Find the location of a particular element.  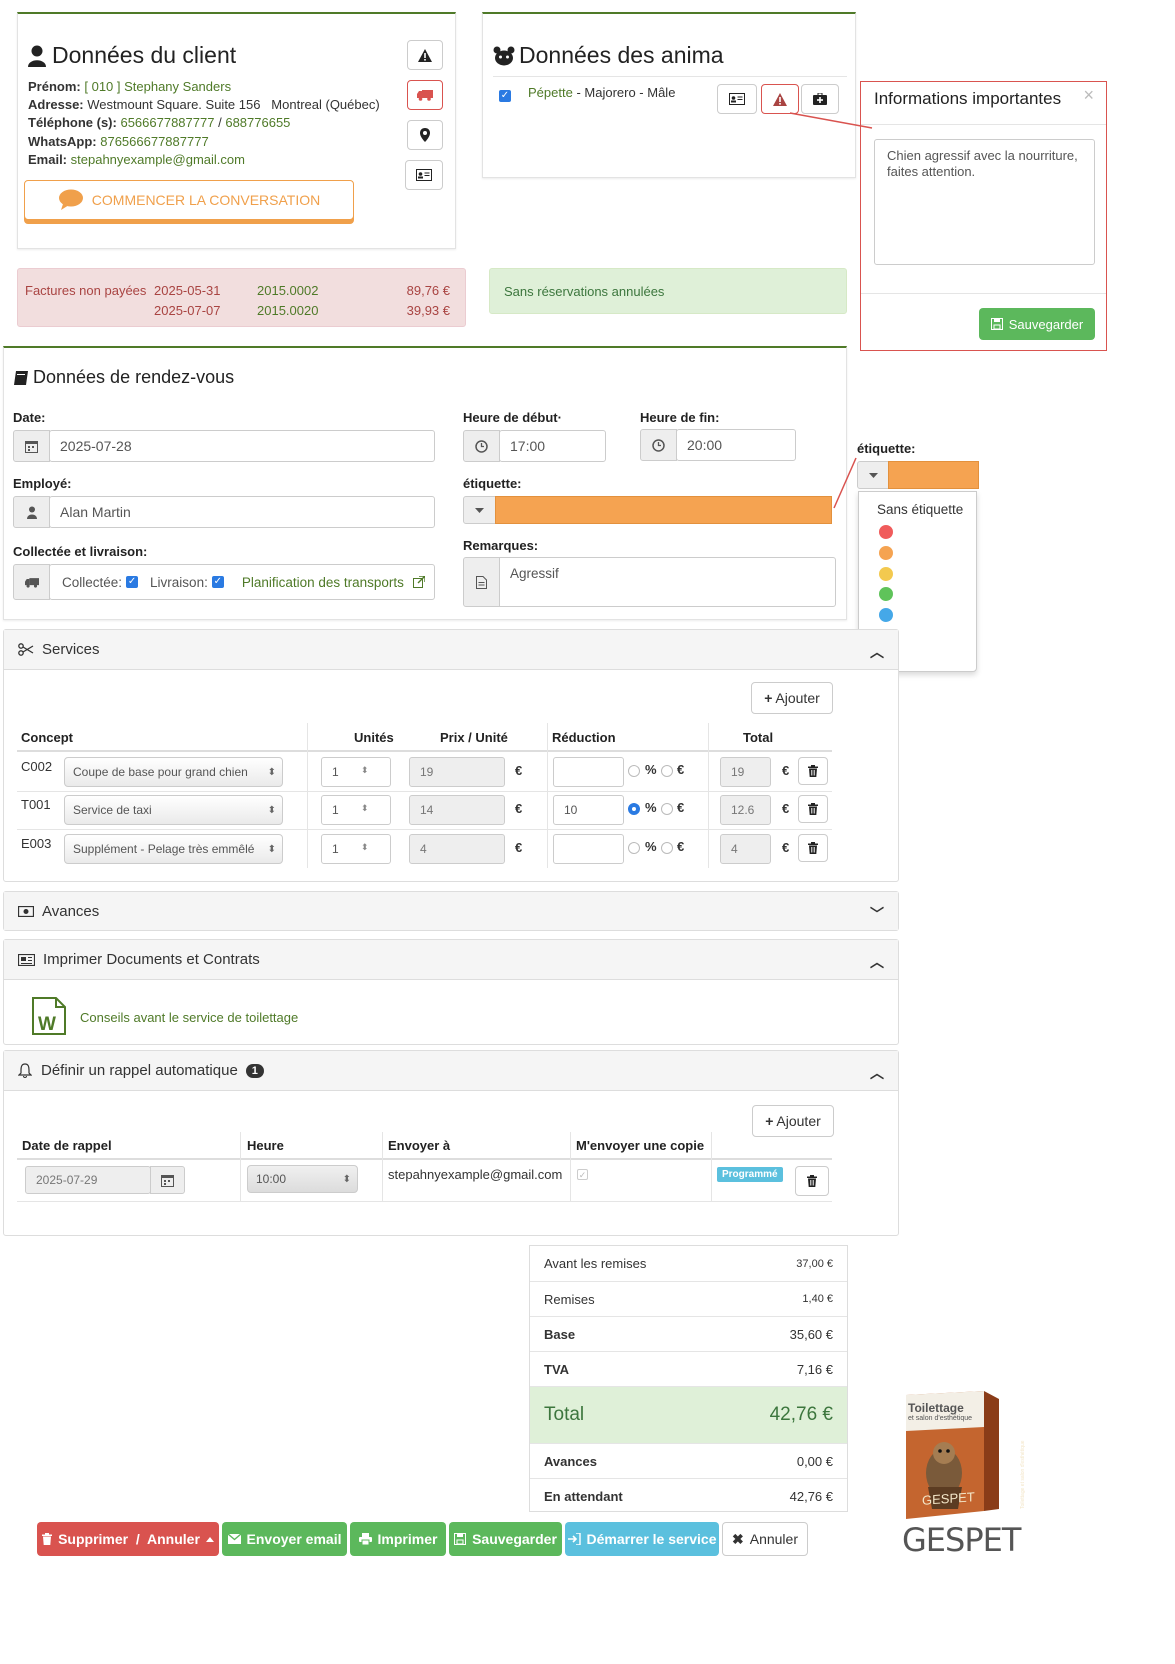

advances-section: Avances ﹀ is located at coordinates (451, 911).